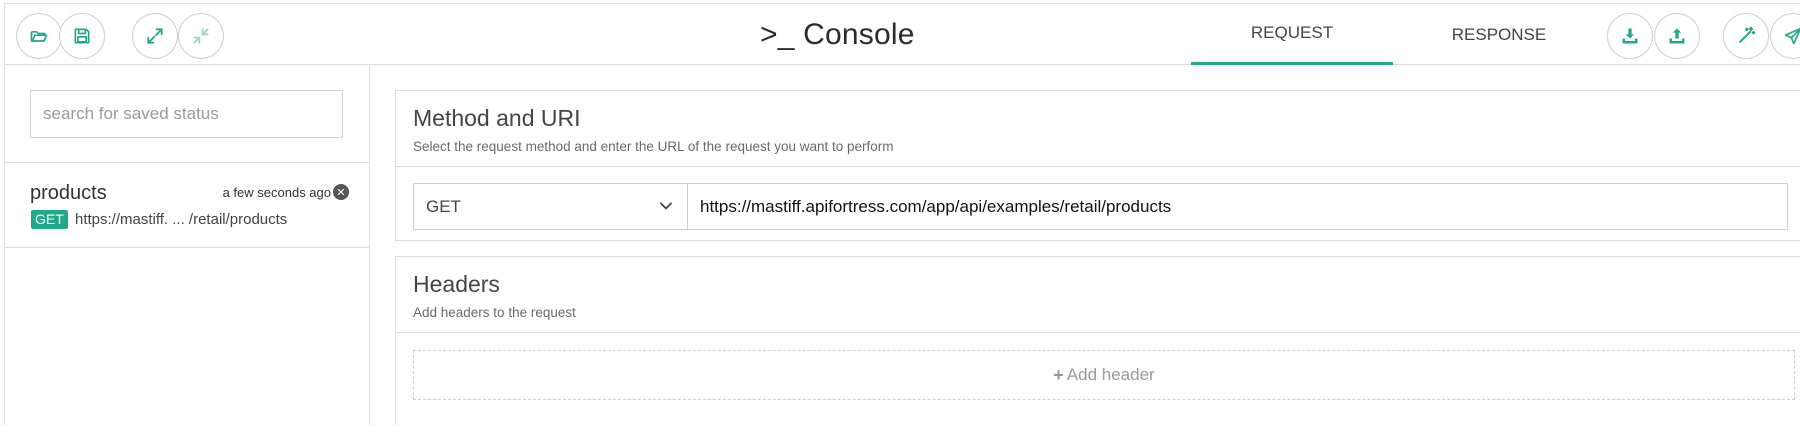 The width and height of the screenshot is (1800, 425). What do you see at coordinates (68, 193) in the screenshot?
I see `saved-item-name: products` at bounding box center [68, 193].